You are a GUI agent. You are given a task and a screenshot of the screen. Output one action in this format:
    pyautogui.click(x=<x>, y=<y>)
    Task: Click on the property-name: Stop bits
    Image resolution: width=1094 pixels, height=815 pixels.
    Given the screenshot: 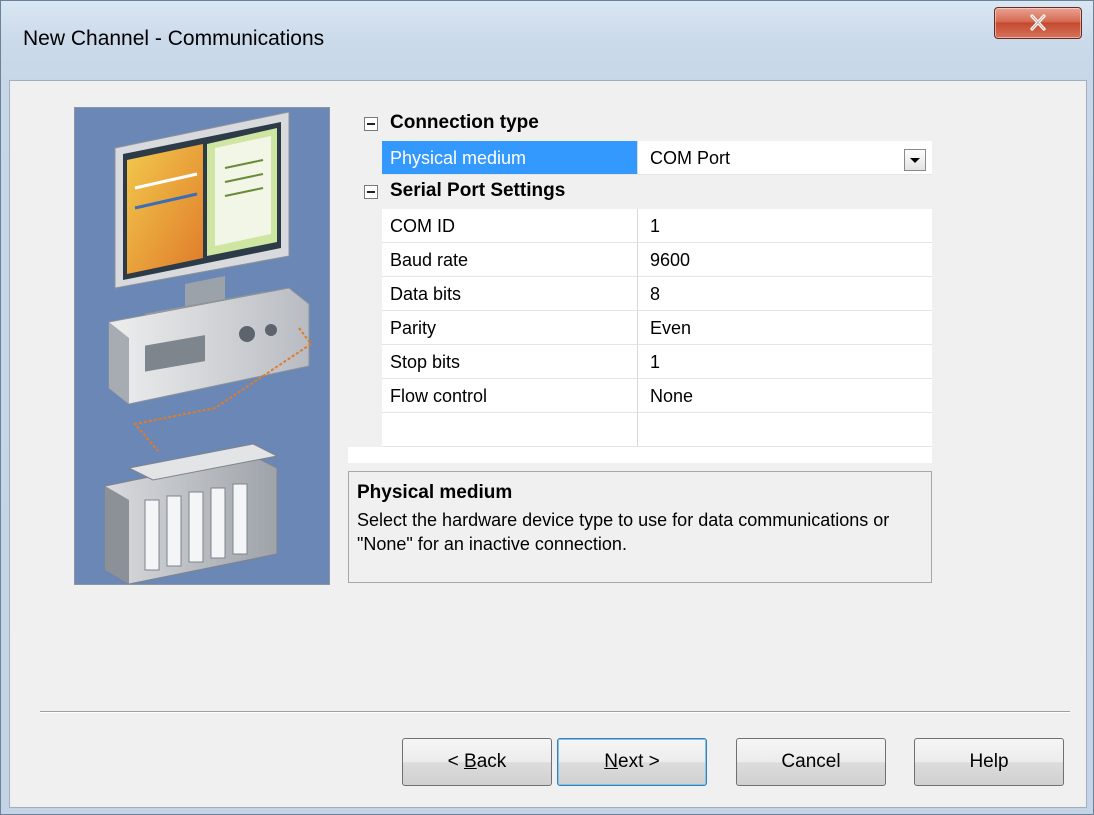 What is the action you would take?
    pyautogui.click(x=510, y=362)
    